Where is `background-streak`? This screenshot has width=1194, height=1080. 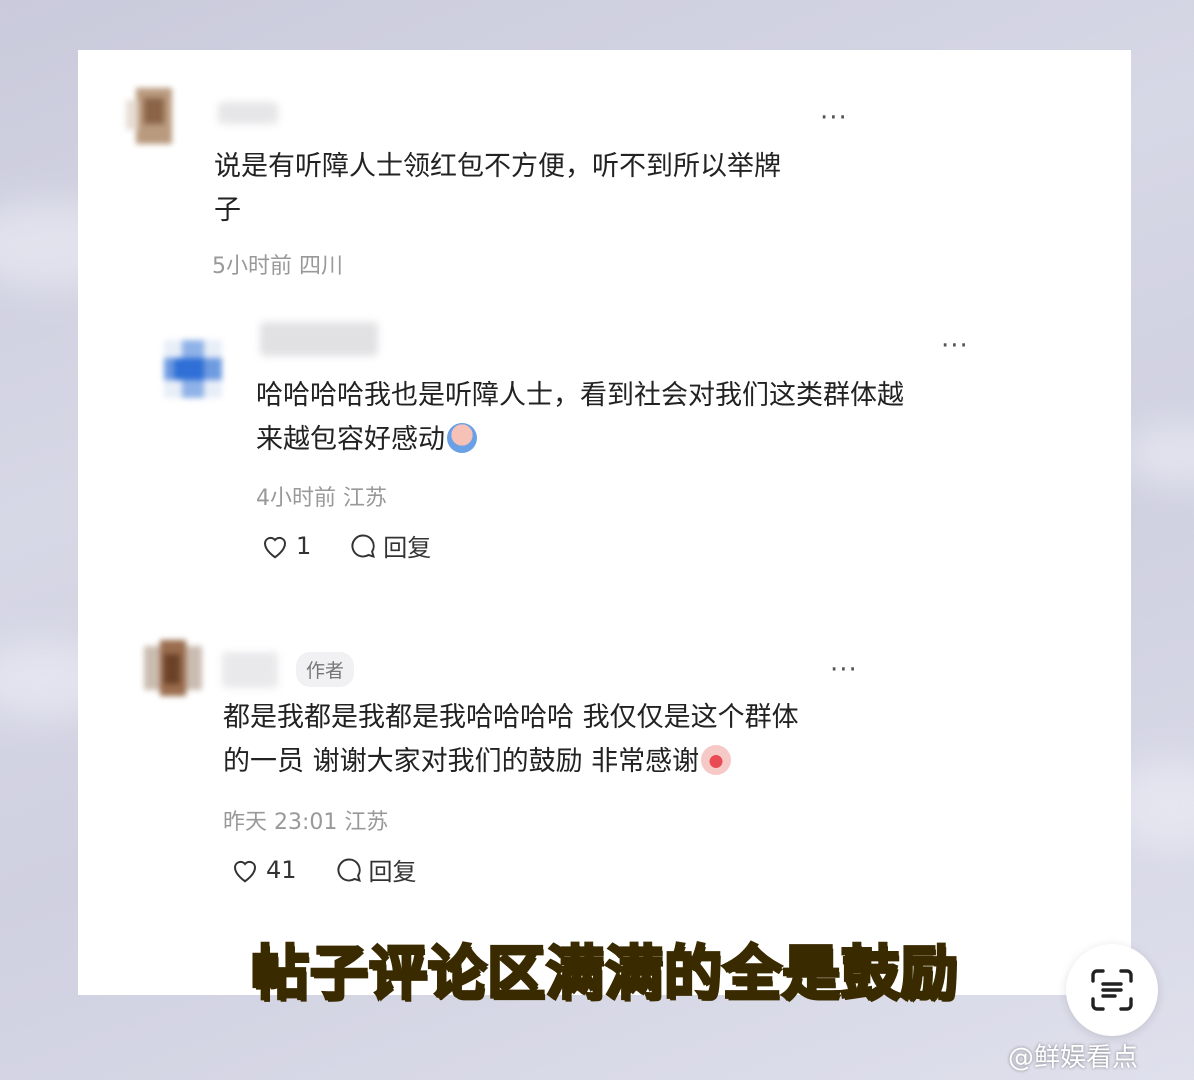
background-streak is located at coordinates (1157, 455).